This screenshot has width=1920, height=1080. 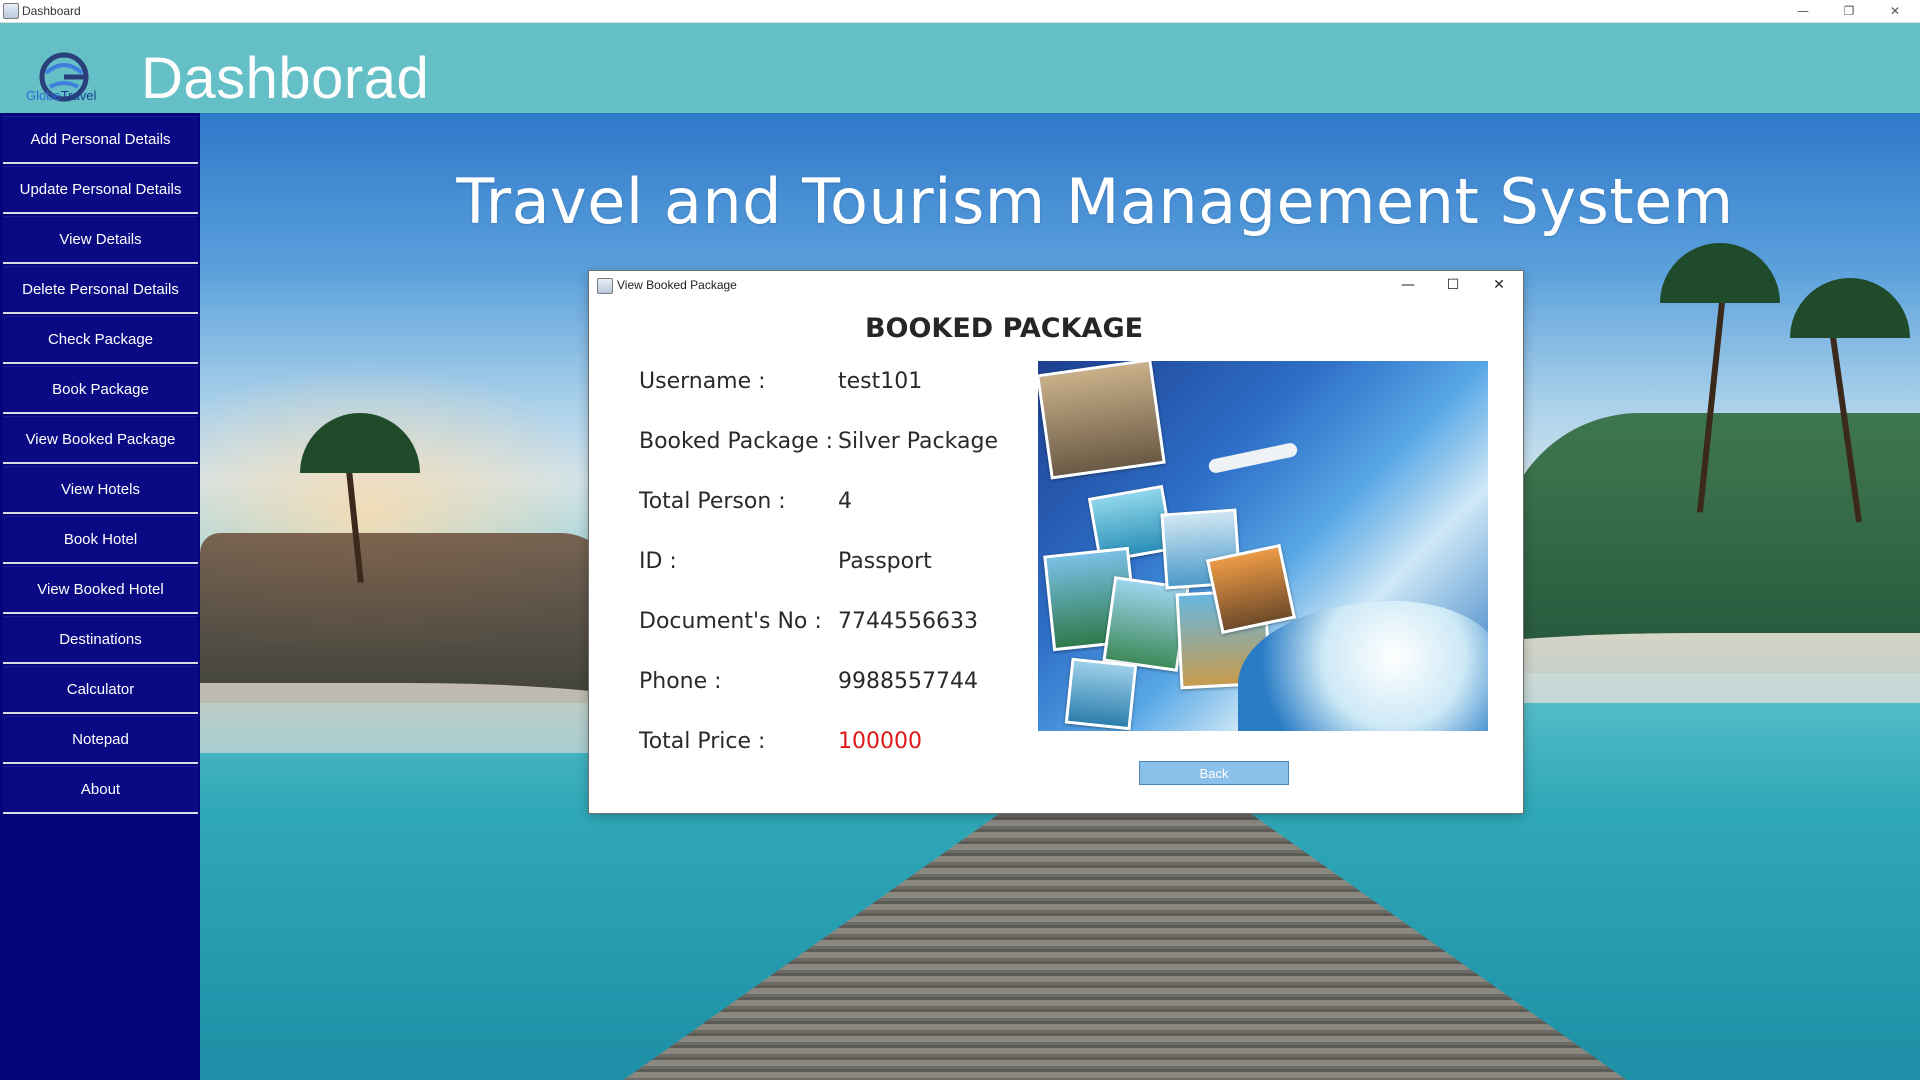 I want to click on document-no-label: Document's No :, so click(x=730, y=621).